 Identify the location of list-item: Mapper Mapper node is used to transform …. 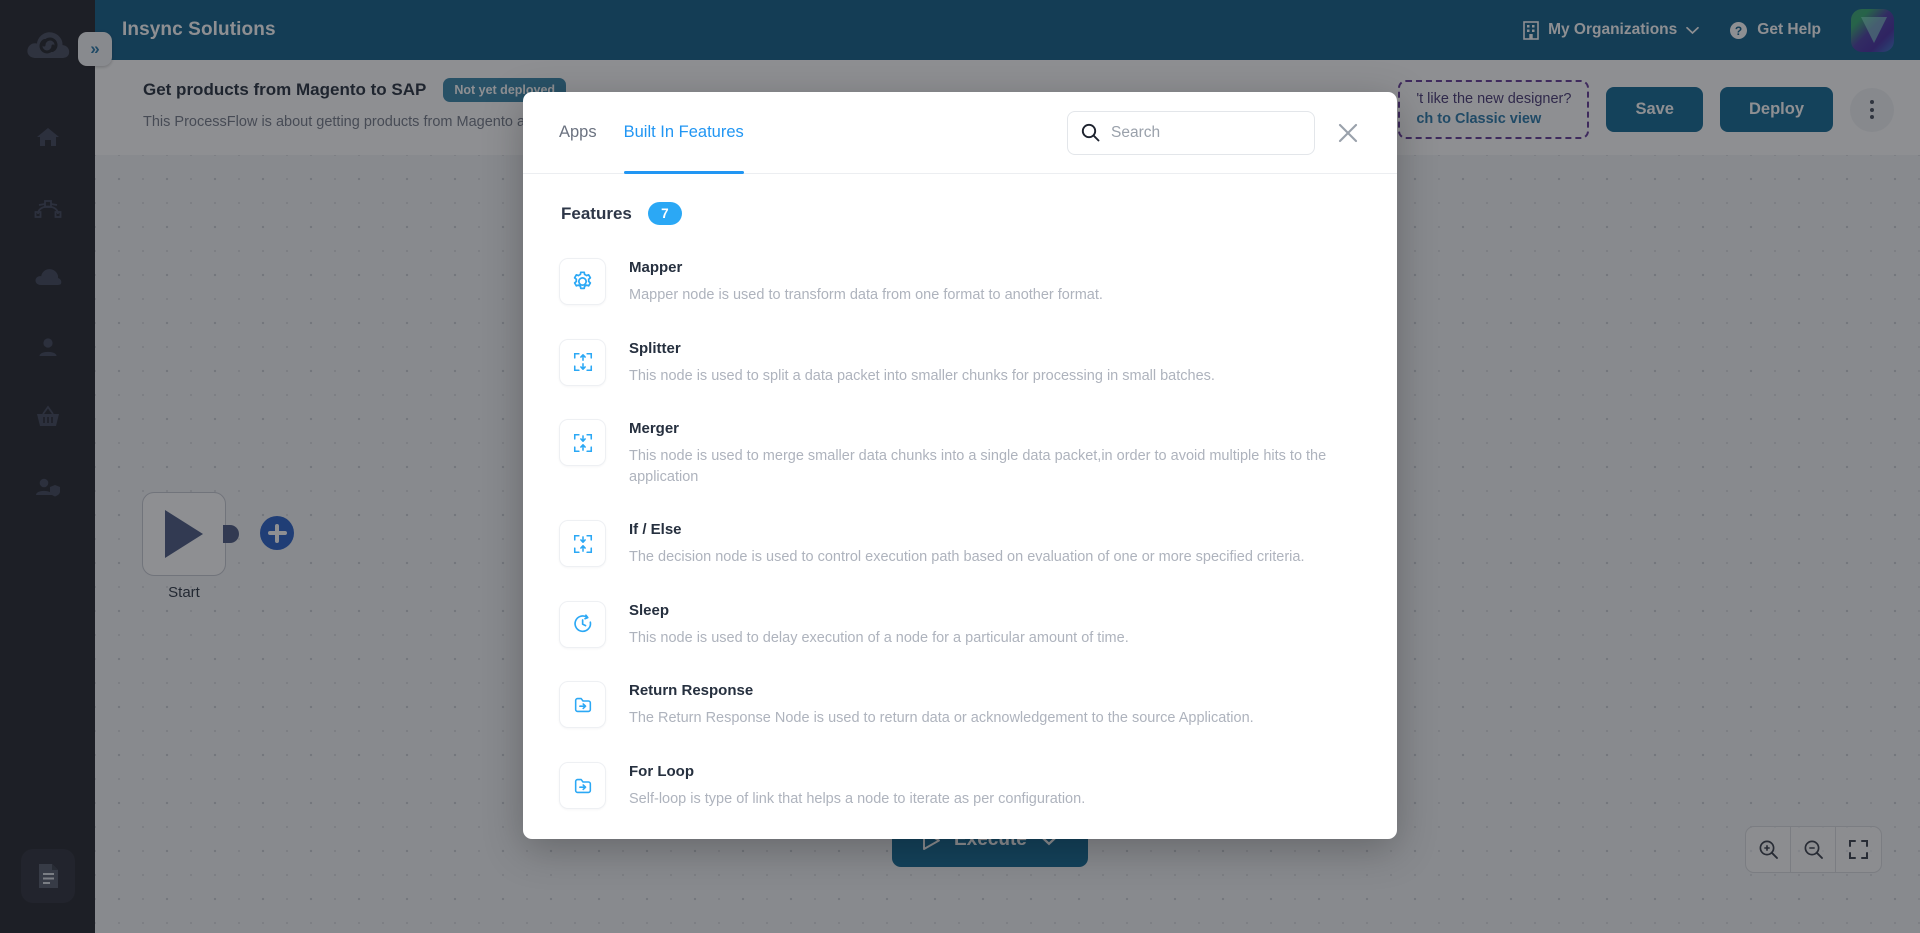
(960, 282).